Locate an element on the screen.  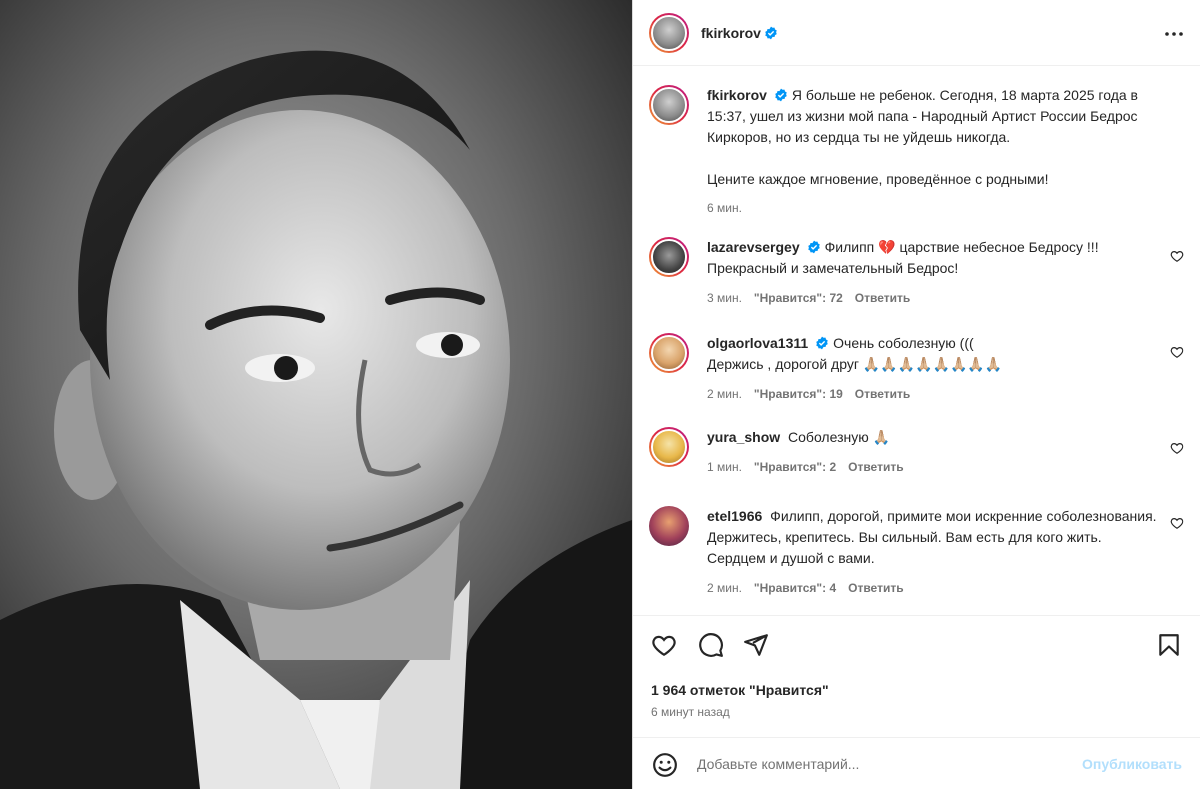
comment-author: olgaorlova1311 is located at coordinates (757, 343).